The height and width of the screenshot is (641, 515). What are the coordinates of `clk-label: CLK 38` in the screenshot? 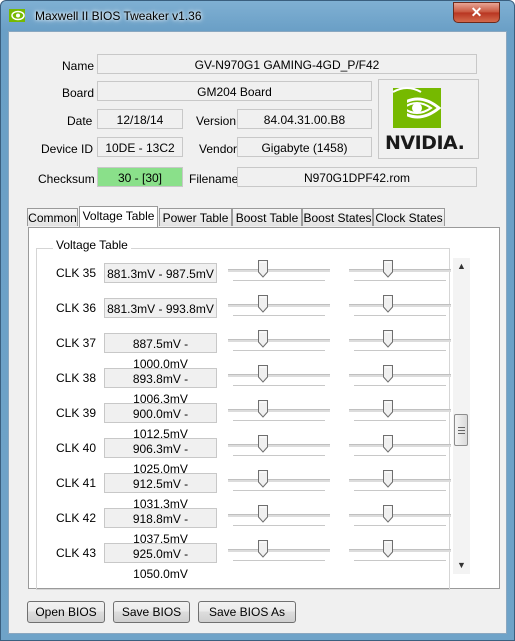 It's located at (76, 378).